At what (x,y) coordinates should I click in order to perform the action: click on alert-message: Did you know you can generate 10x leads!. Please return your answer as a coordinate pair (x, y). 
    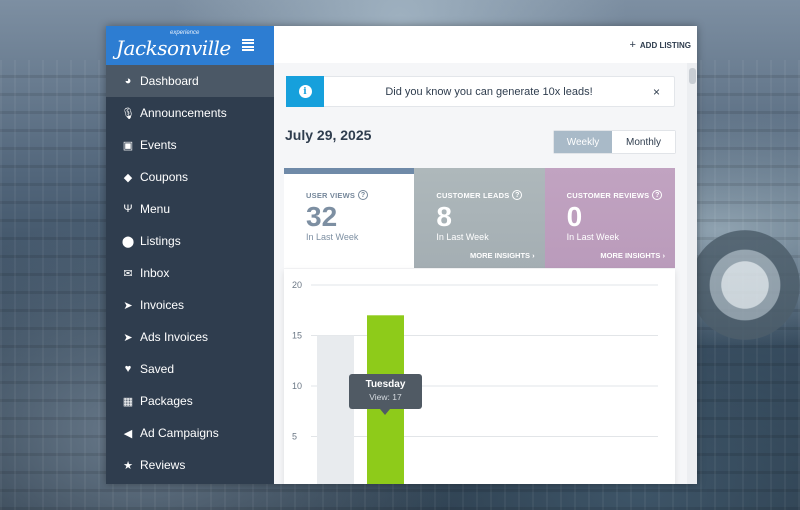
    Looking at the image, I should click on (489, 91).